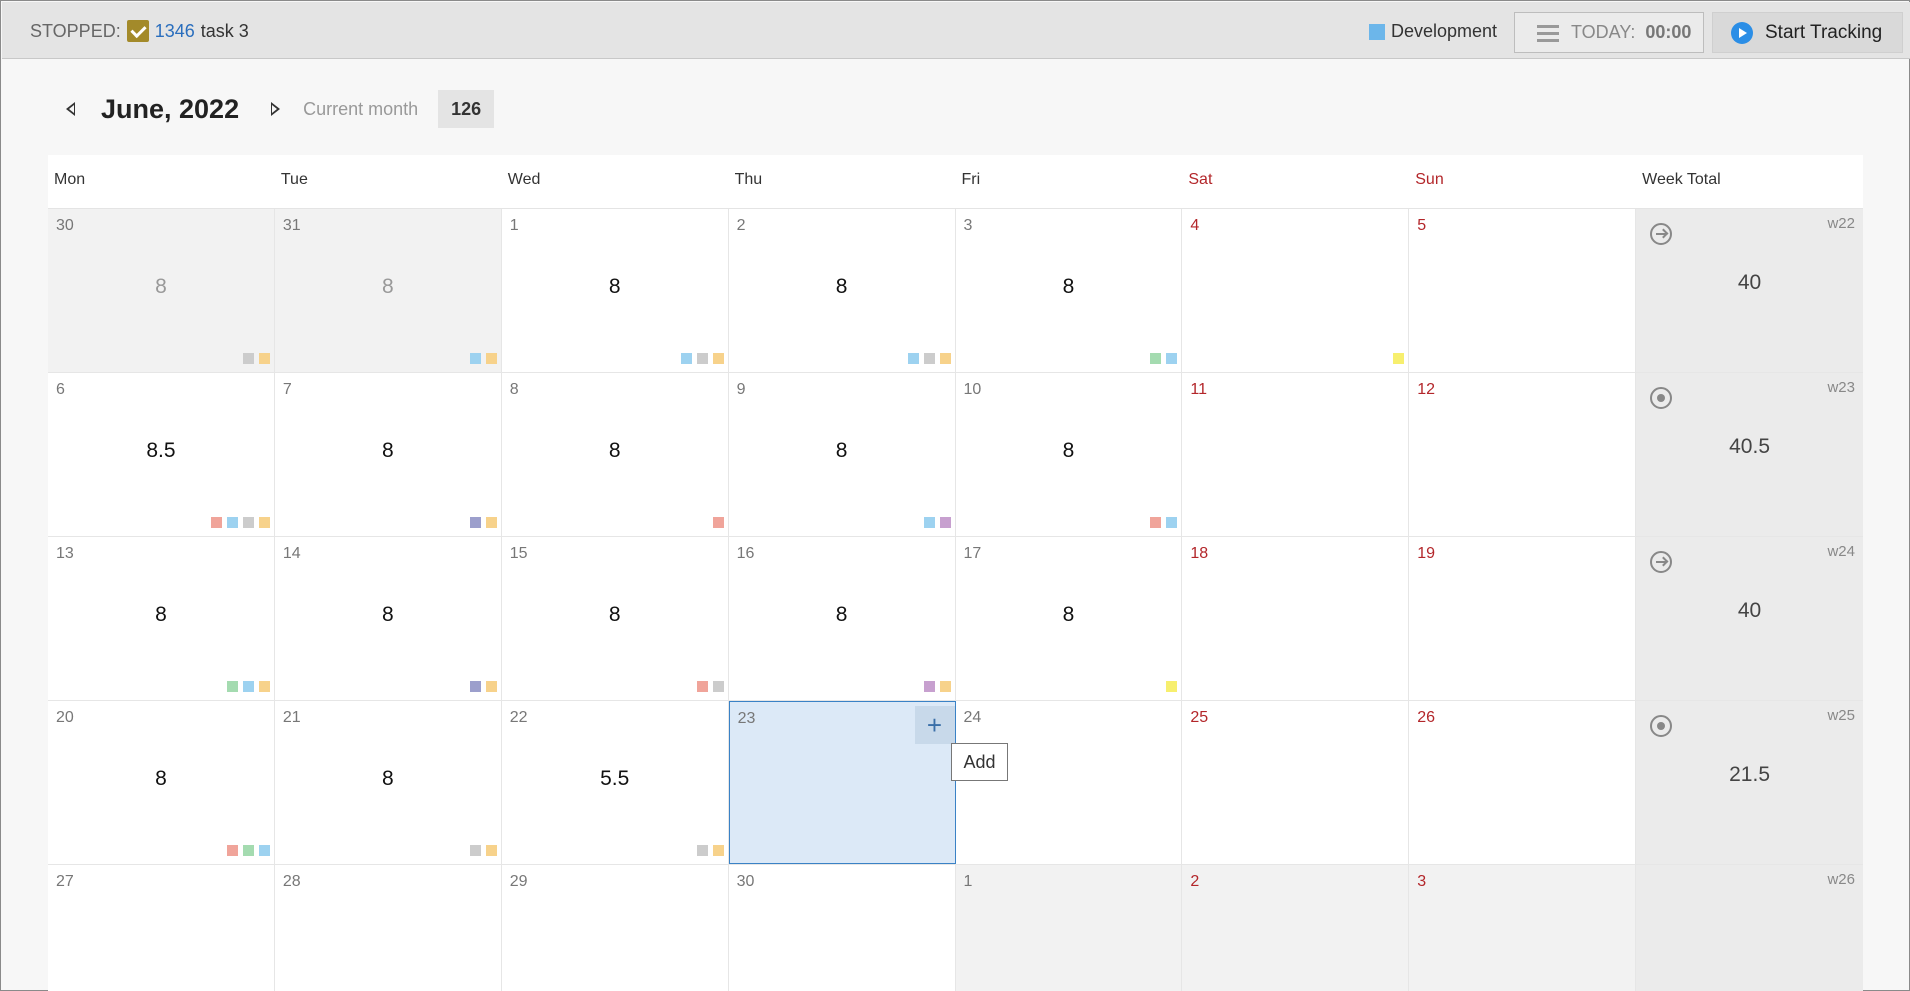 Image resolution: width=1910 pixels, height=991 pixels. I want to click on day-number: 8, so click(514, 389).